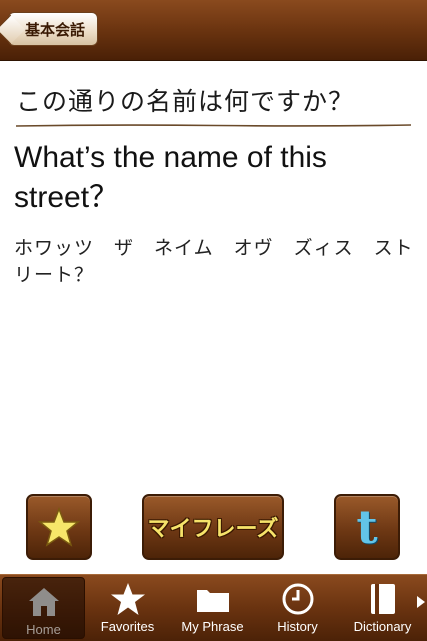 The image size is (427, 641). I want to click on back-button: 基本会話, so click(53, 29).